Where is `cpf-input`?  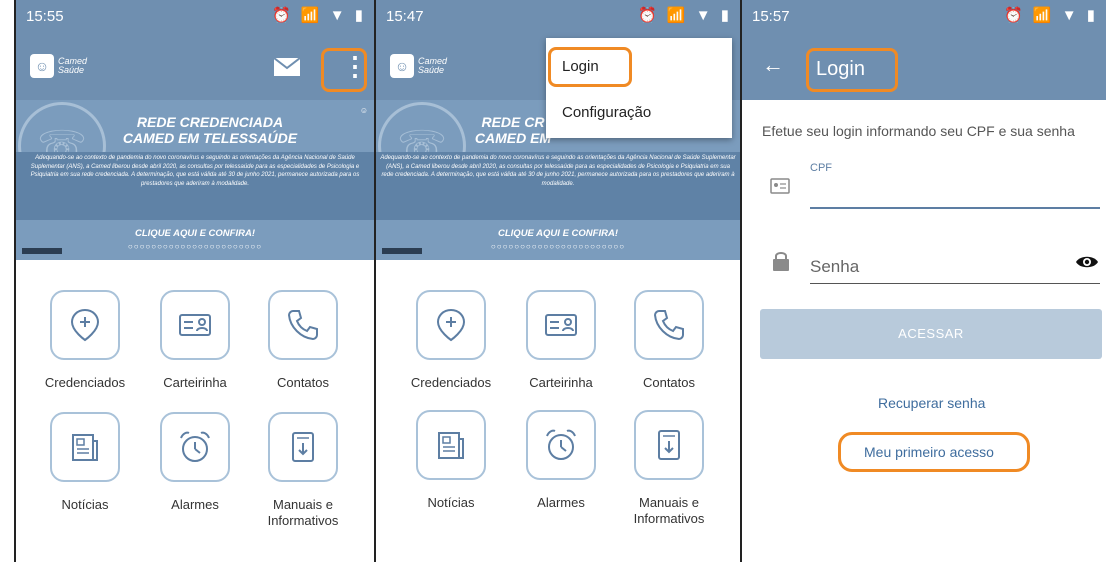 cpf-input is located at coordinates (955, 208).